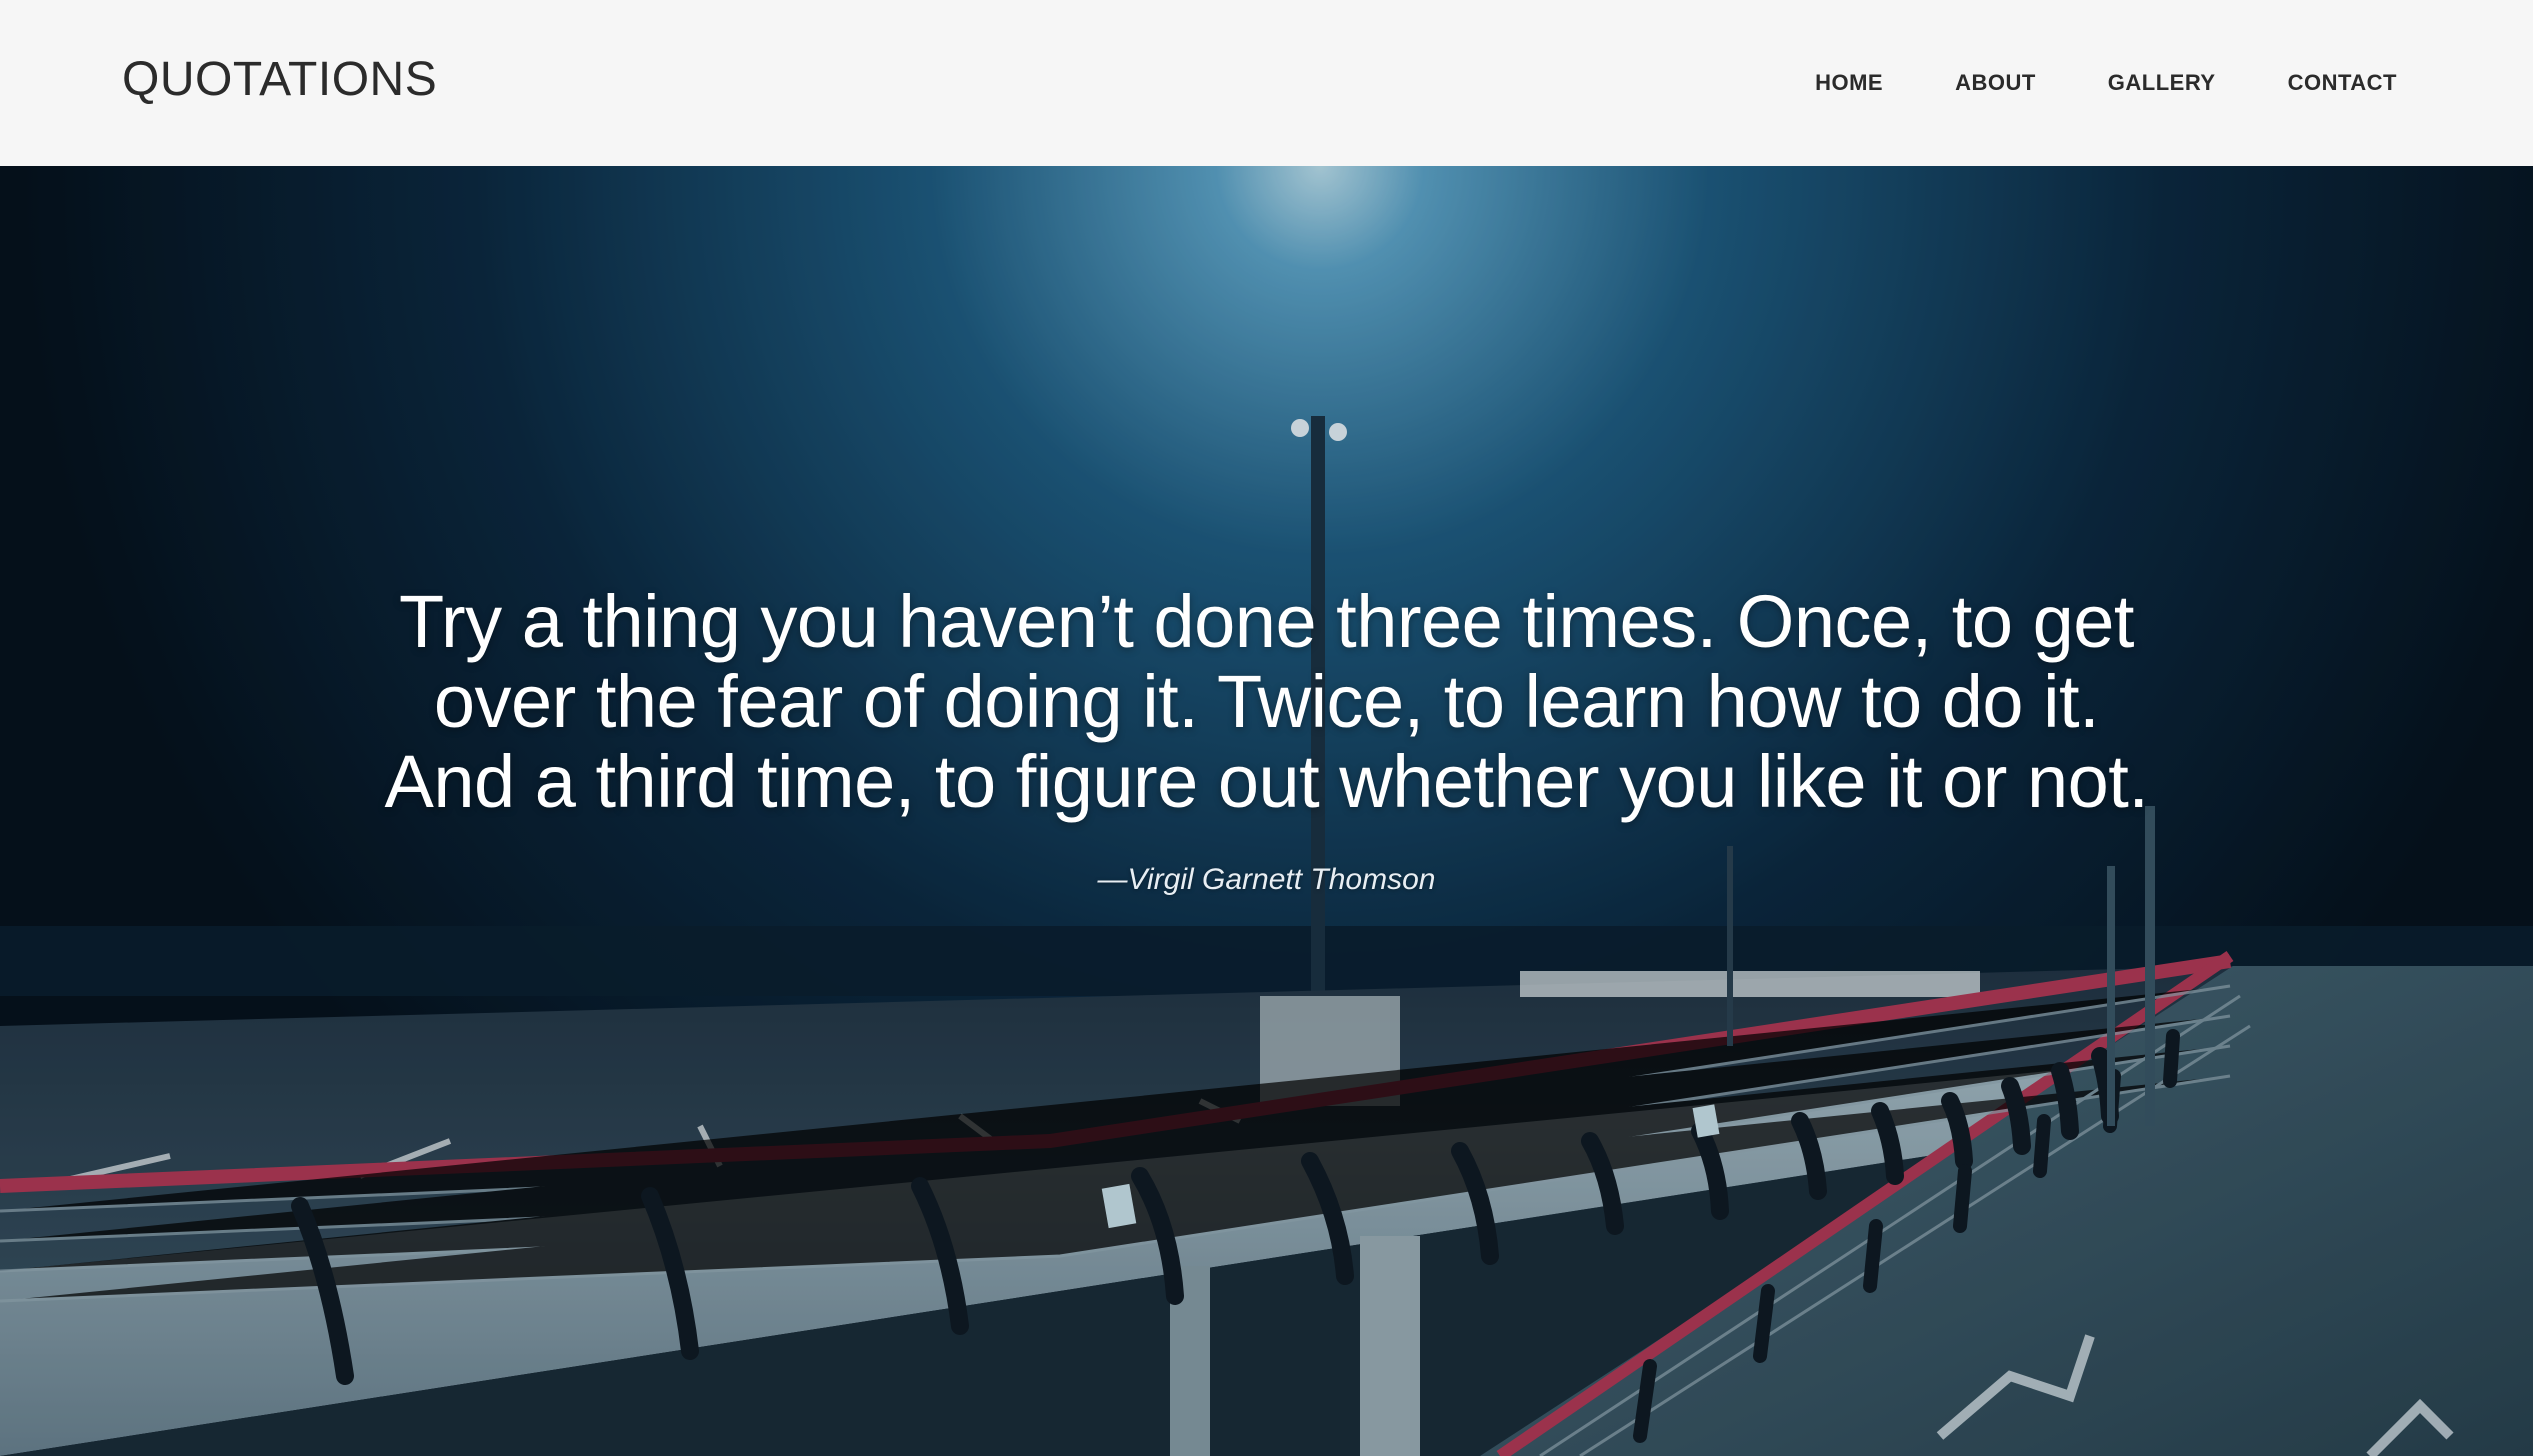 This screenshot has width=2533, height=1456. What do you see at coordinates (1266, 879) in the screenshot?
I see `quote-author: —Virgil Garnett Thomson` at bounding box center [1266, 879].